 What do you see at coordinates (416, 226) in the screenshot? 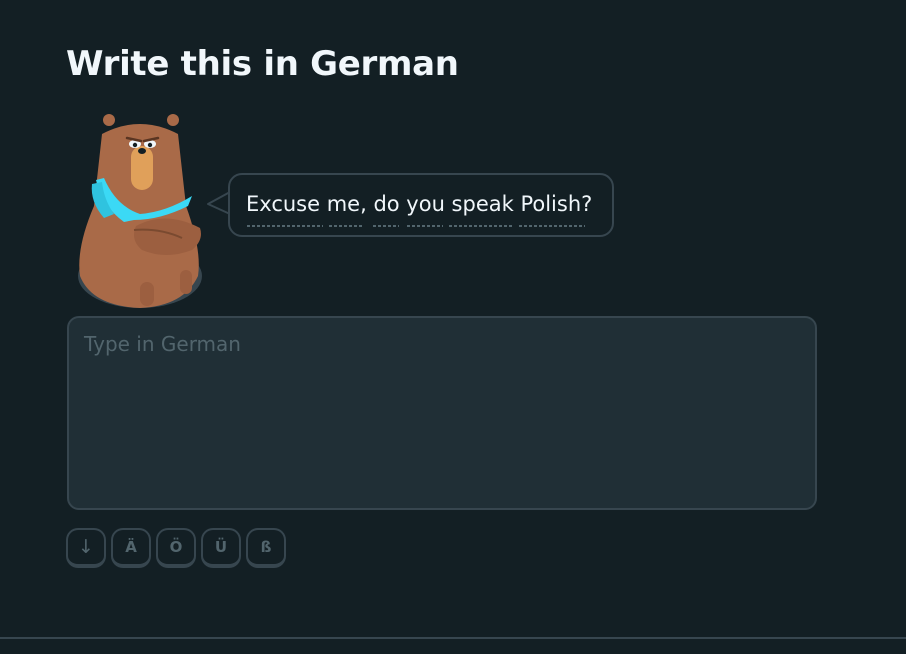
I see `hint-underline` at bounding box center [416, 226].